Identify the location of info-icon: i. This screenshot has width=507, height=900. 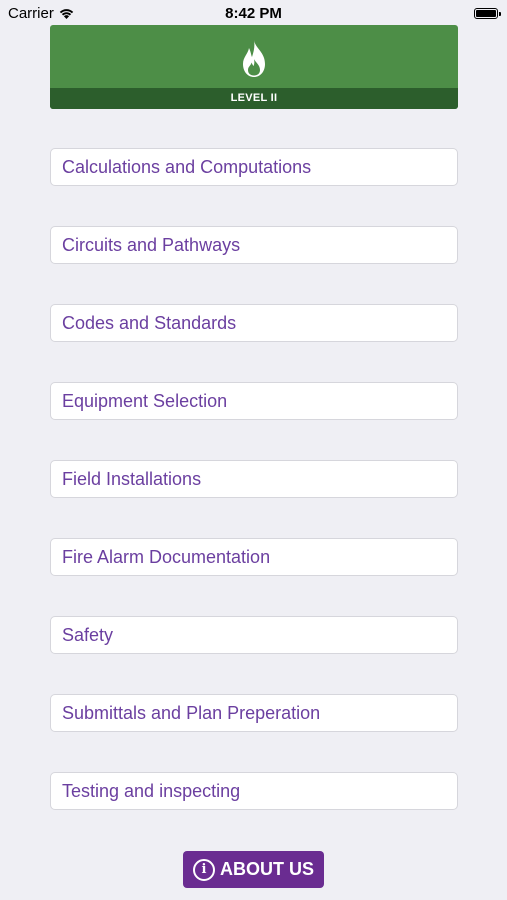
(204, 869).